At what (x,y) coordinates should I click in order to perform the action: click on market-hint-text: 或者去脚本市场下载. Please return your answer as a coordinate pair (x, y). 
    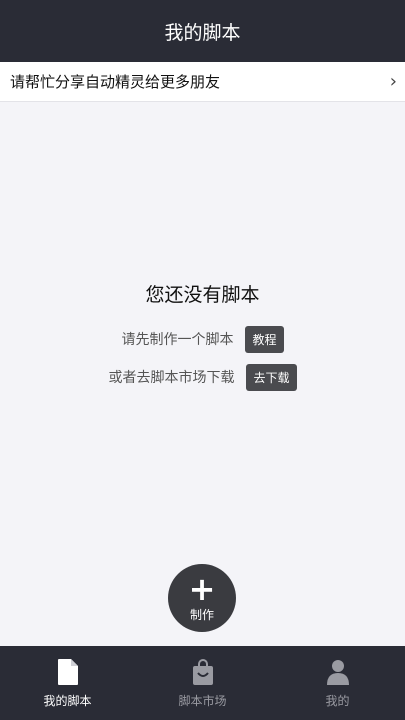
    Looking at the image, I should click on (171, 378).